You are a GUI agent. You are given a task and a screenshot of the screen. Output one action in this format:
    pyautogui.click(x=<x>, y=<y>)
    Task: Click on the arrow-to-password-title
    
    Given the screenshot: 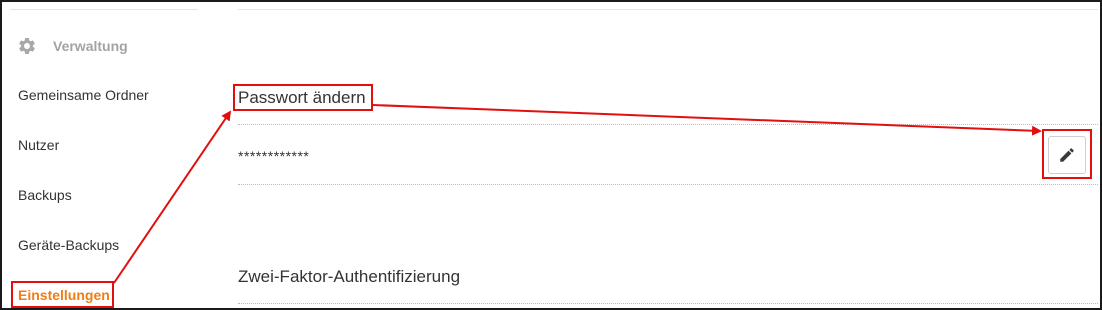 What is the action you would take?
    pyautogui.click(x=172, y=197)
    